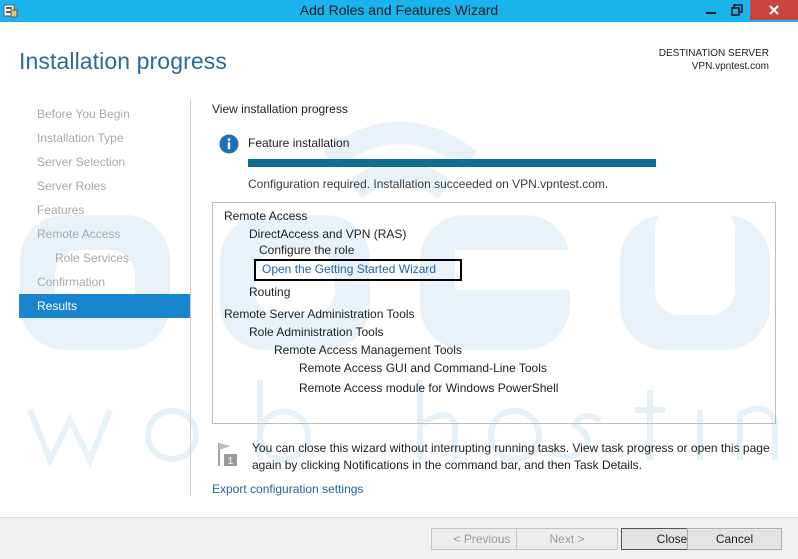  Describe the element at coordinates (231, 461) in the screenshot. I see `notification-badge-count: 1` at that location.